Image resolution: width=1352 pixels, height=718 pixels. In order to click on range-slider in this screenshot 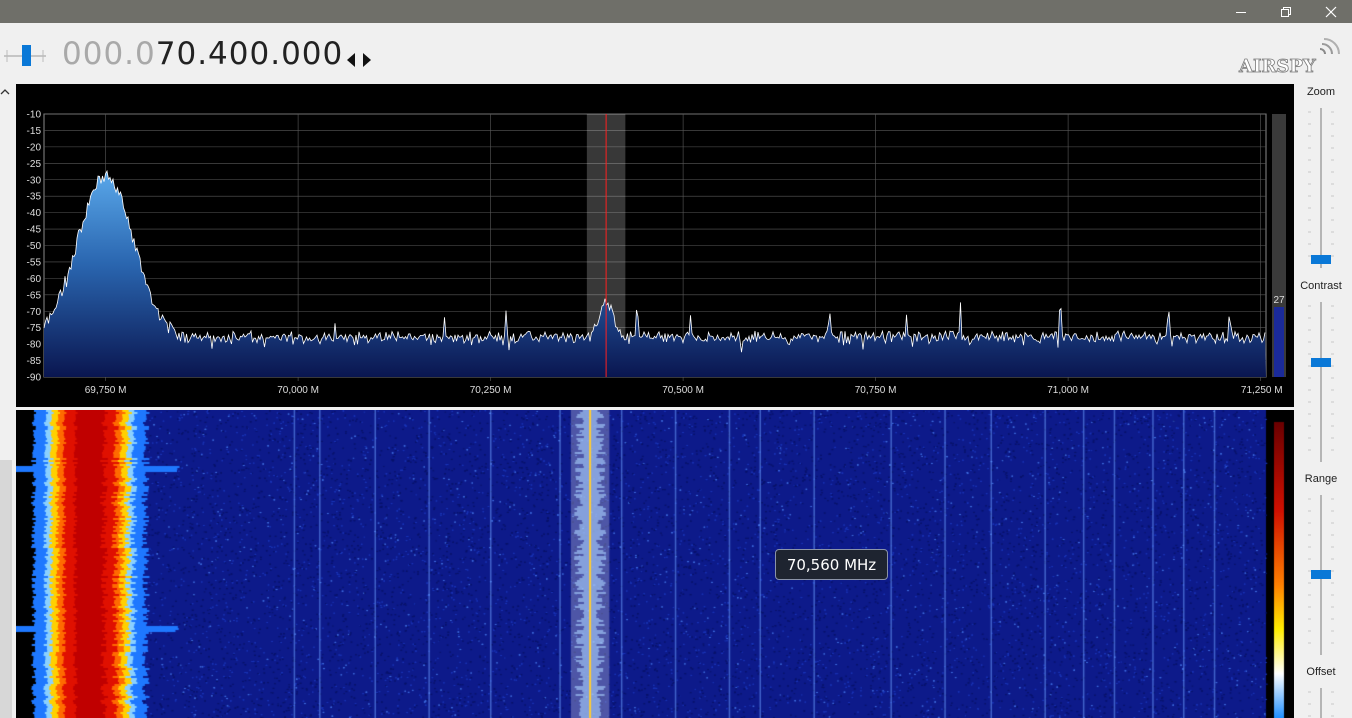, I will do `click(1321, 575)`.